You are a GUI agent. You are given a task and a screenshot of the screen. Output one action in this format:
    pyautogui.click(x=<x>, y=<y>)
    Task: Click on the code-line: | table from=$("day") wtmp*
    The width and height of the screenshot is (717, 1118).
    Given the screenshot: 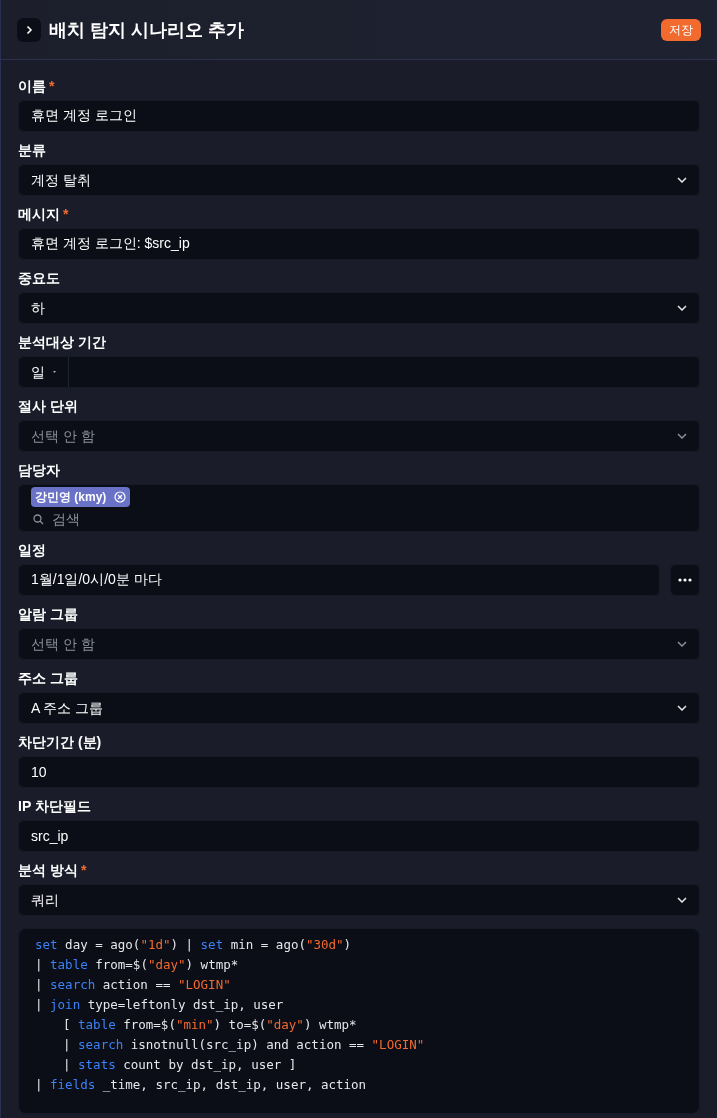 What is the action you would take?
    pyautogui.click(x=137, y=965)
    